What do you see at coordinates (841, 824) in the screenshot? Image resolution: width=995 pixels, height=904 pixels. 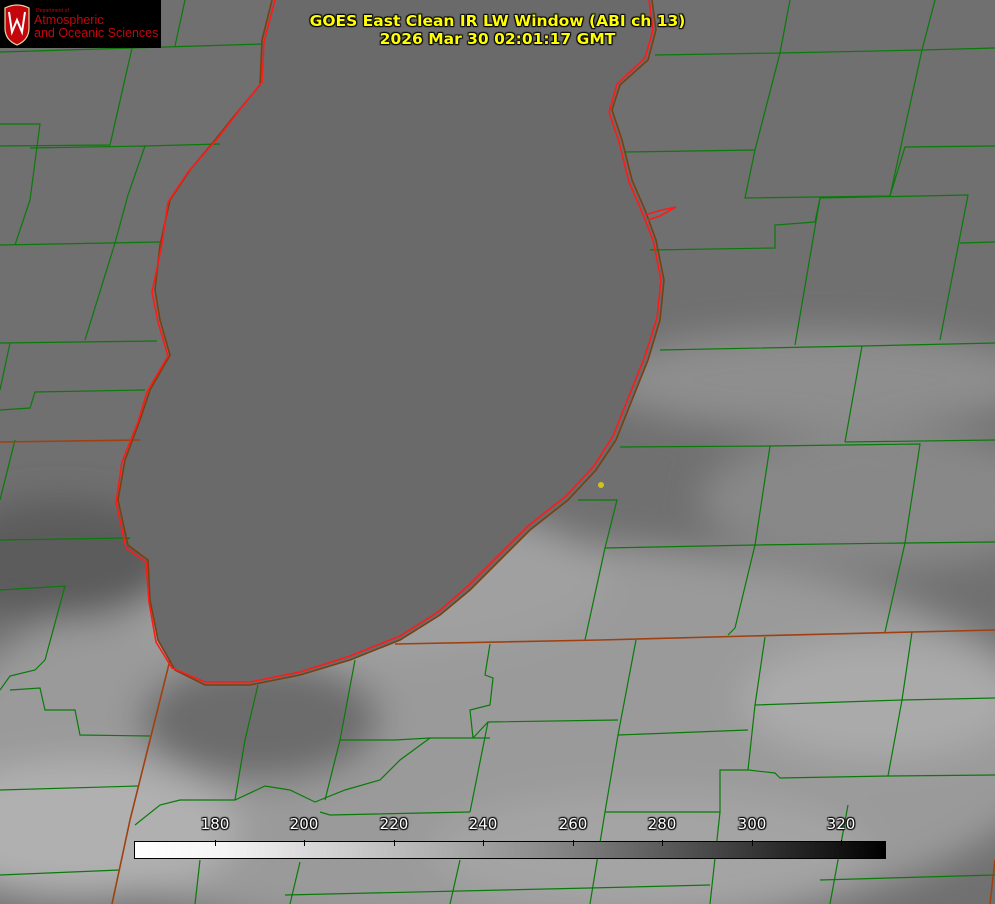 I see `colorbar-tick-label: 320` at bounding box center [841, 824].